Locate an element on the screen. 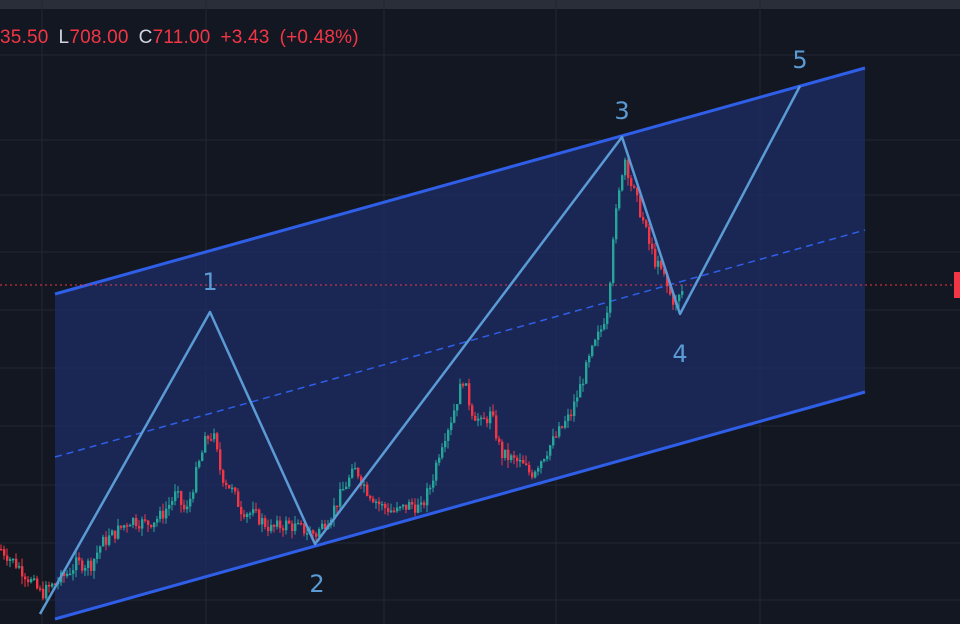  price-axis-tag is located at coordinates (957, 285).